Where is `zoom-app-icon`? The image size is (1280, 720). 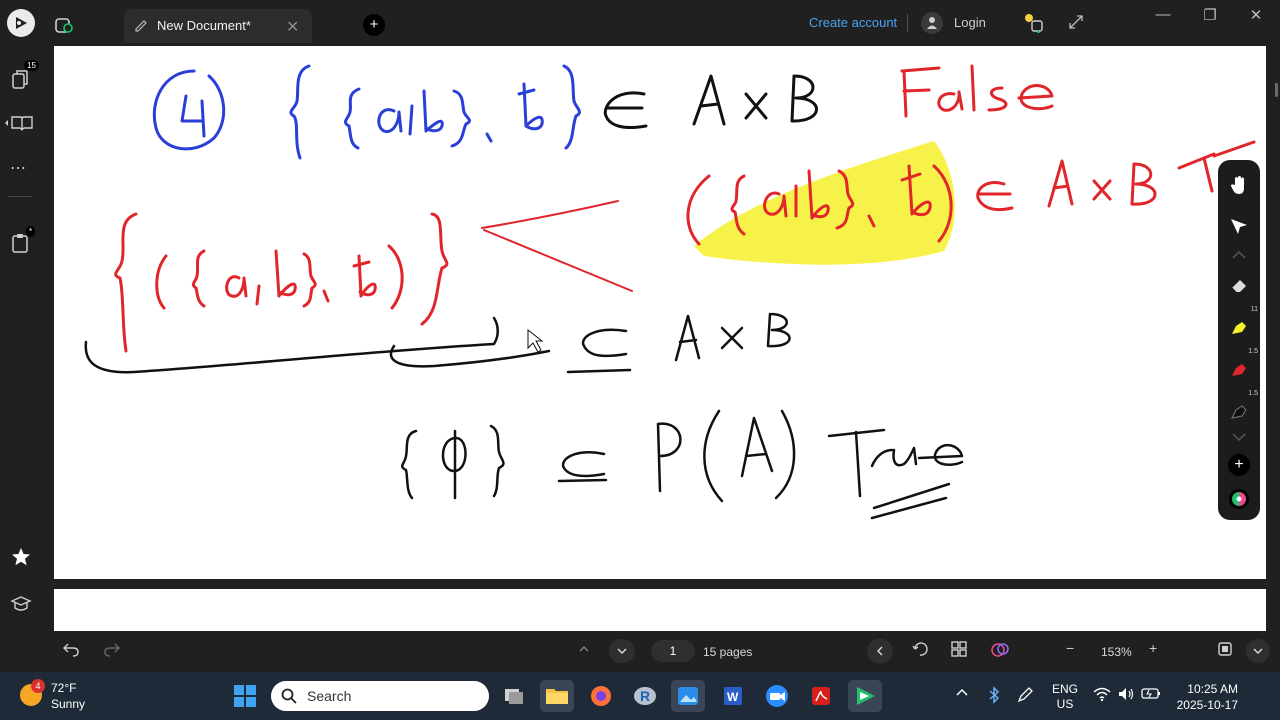 zoom-app-icon is located at coordinates (777, 696).